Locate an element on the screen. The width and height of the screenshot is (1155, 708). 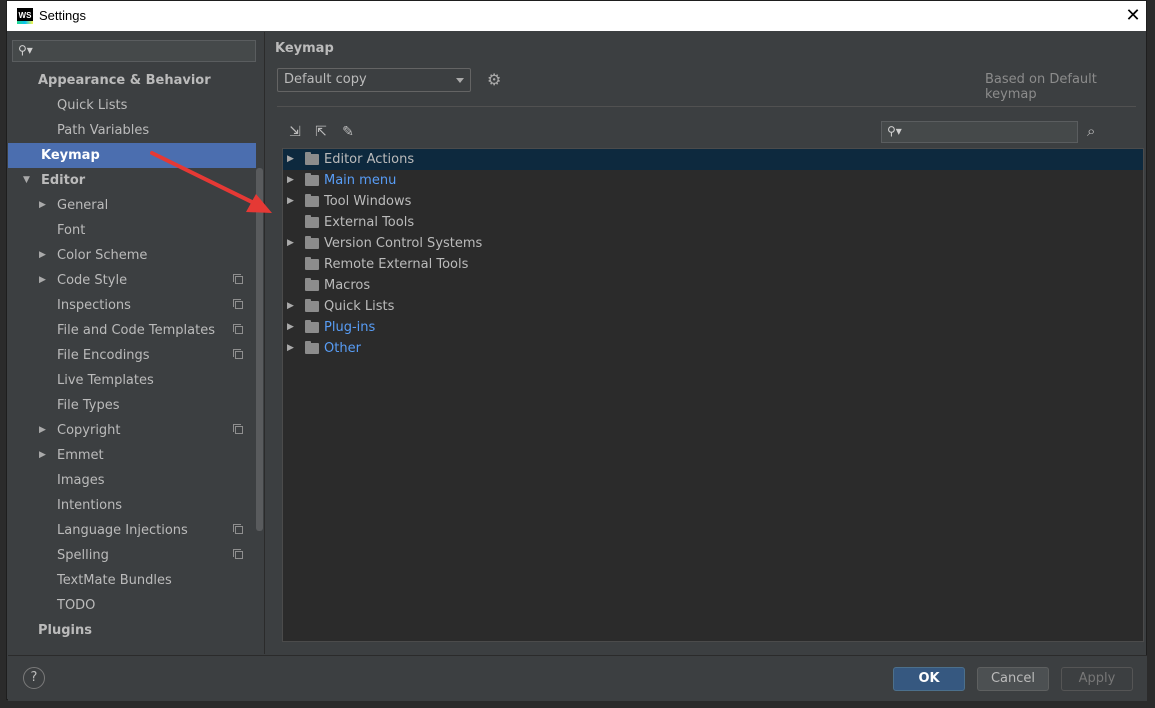
actions-search-input: ⚲▾ is located at coordinates (979, 132).